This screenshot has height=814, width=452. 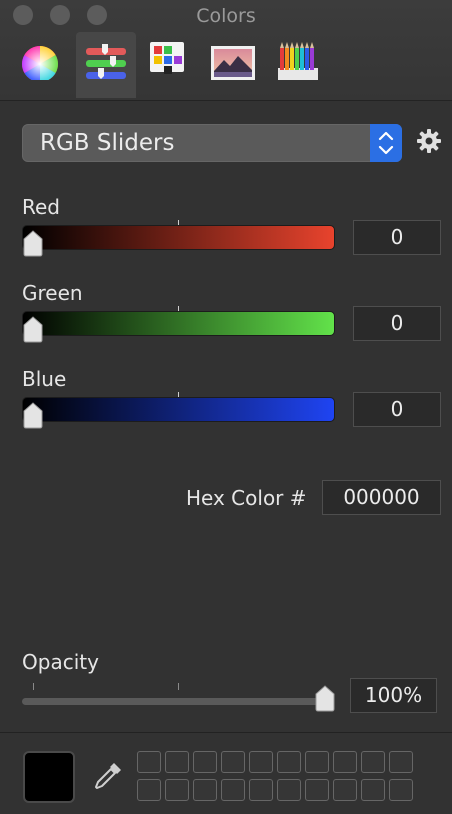 What do you see at coordinates (108, 776) in the screenshot?
I see `eyedropper-icon` at bounding box center [108, 776].